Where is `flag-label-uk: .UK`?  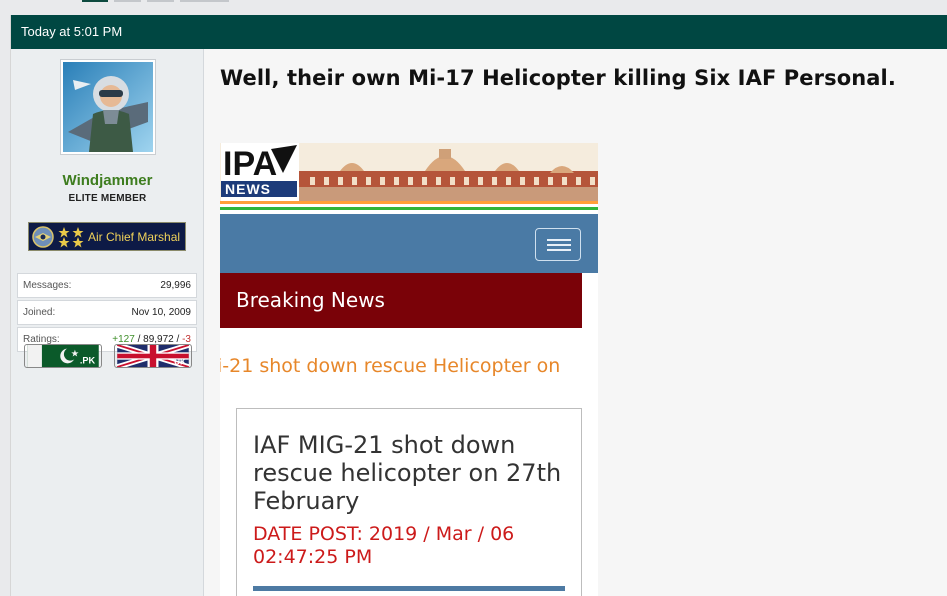 flag-label-uk: .UK is located at coordinates (179, 361).